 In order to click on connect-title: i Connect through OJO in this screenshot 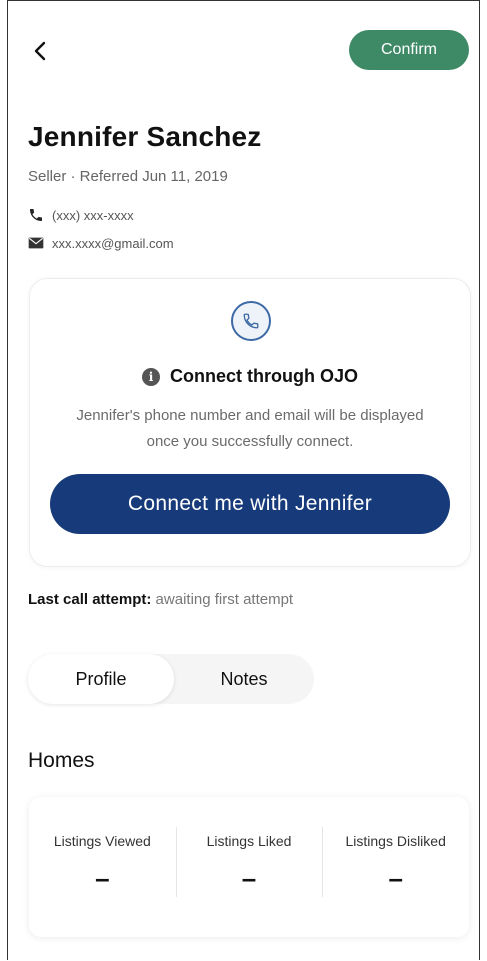, I will do `click(250, 376)`.